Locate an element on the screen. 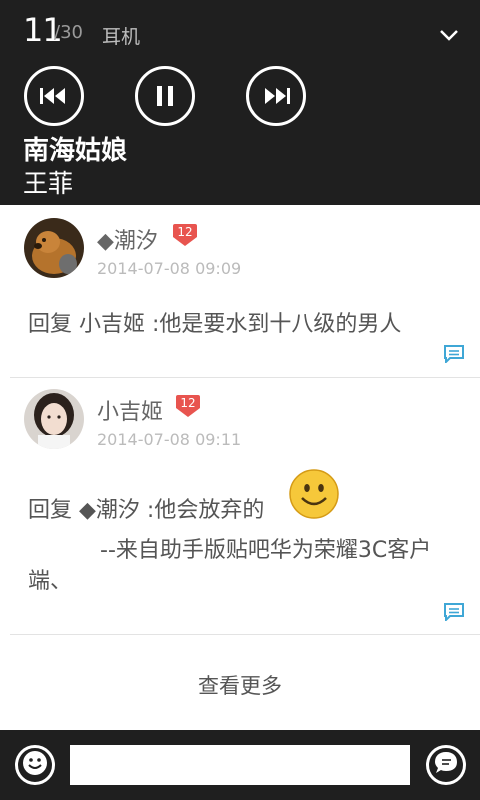  pause-button is located at coordinates (165, 96).